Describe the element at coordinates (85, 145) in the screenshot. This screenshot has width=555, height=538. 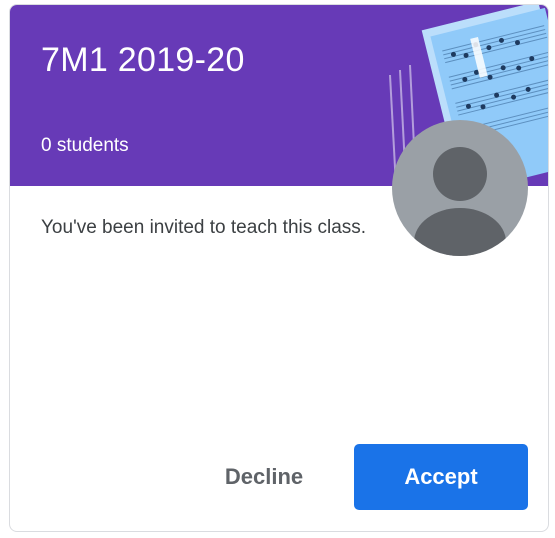
I see `student-count: 0 students` at that location.